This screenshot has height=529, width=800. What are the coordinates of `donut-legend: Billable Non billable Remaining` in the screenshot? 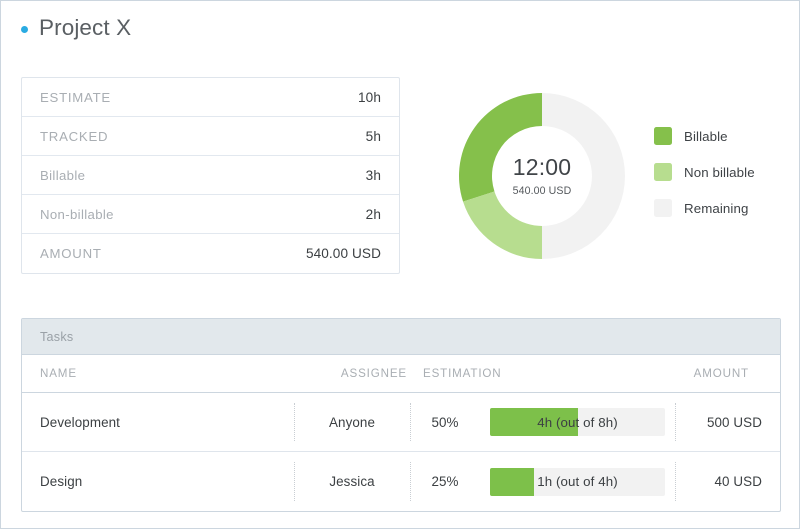 It's located at (704, 172).